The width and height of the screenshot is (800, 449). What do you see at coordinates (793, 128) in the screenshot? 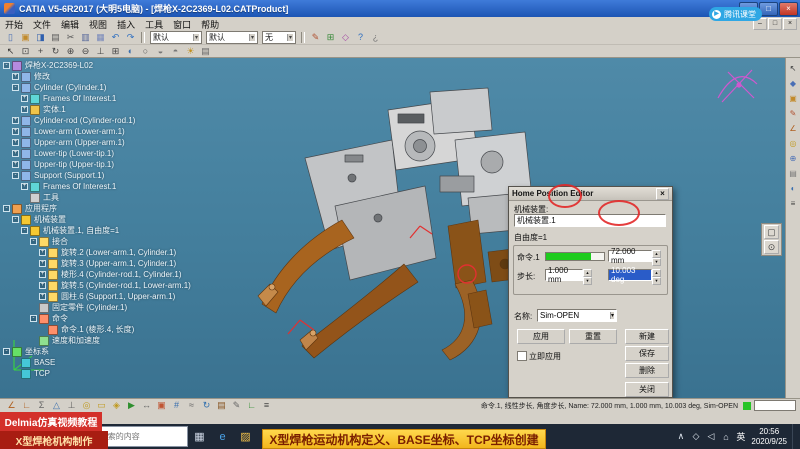
I see `measure-tool-icon: ∠` at bounding box center [793, 128].